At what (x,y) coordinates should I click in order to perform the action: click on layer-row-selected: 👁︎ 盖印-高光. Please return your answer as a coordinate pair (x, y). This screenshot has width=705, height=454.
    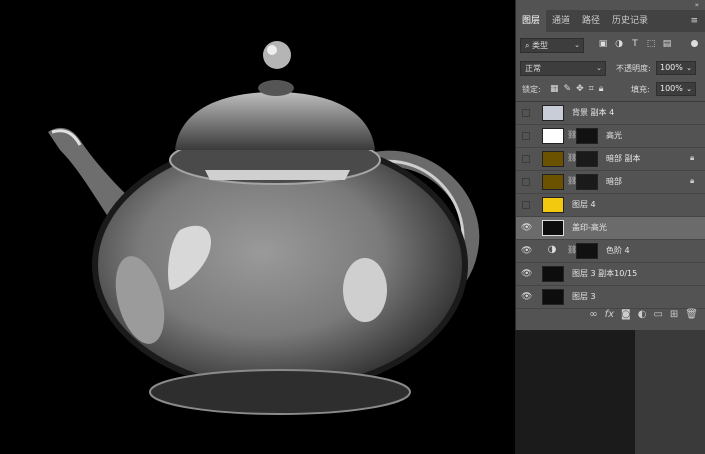
    Looking at the image, I should click on (610, 228).